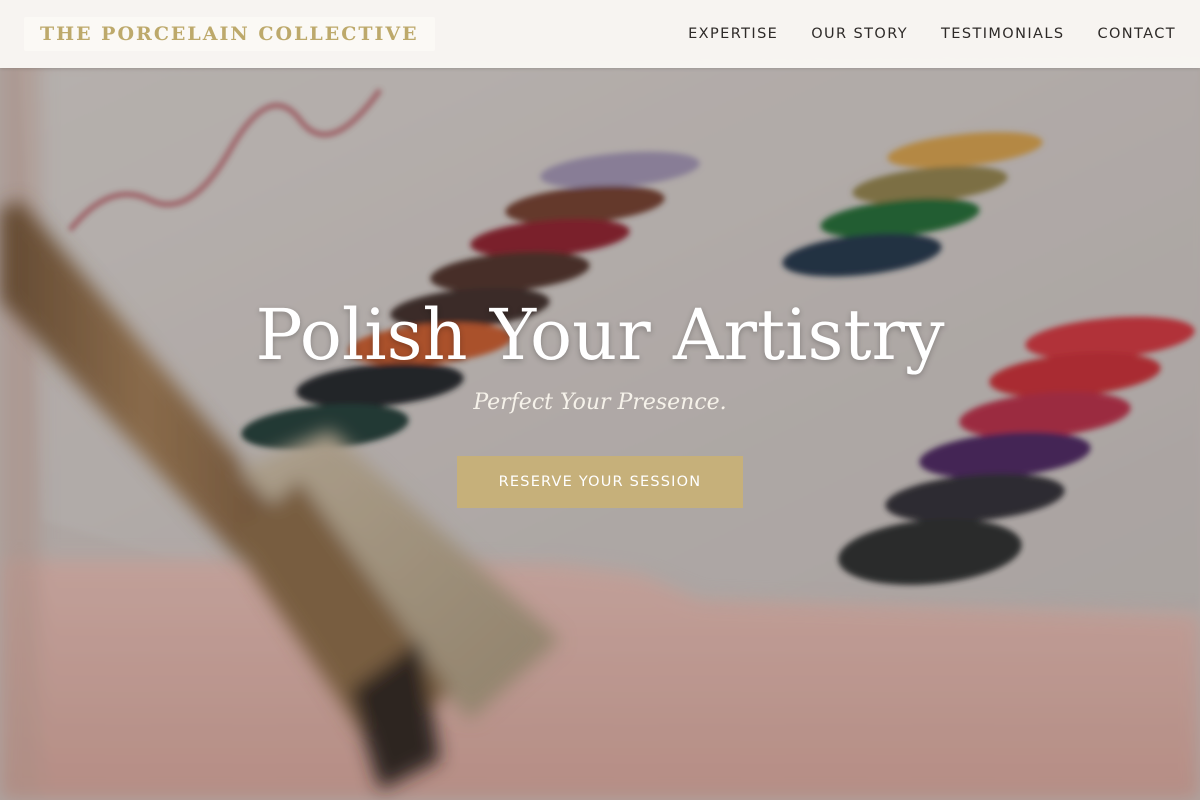  Describe the element at coordinates (600, 335) in the screenshot. I see `hero-title: Polish Your Artistry` at that location.